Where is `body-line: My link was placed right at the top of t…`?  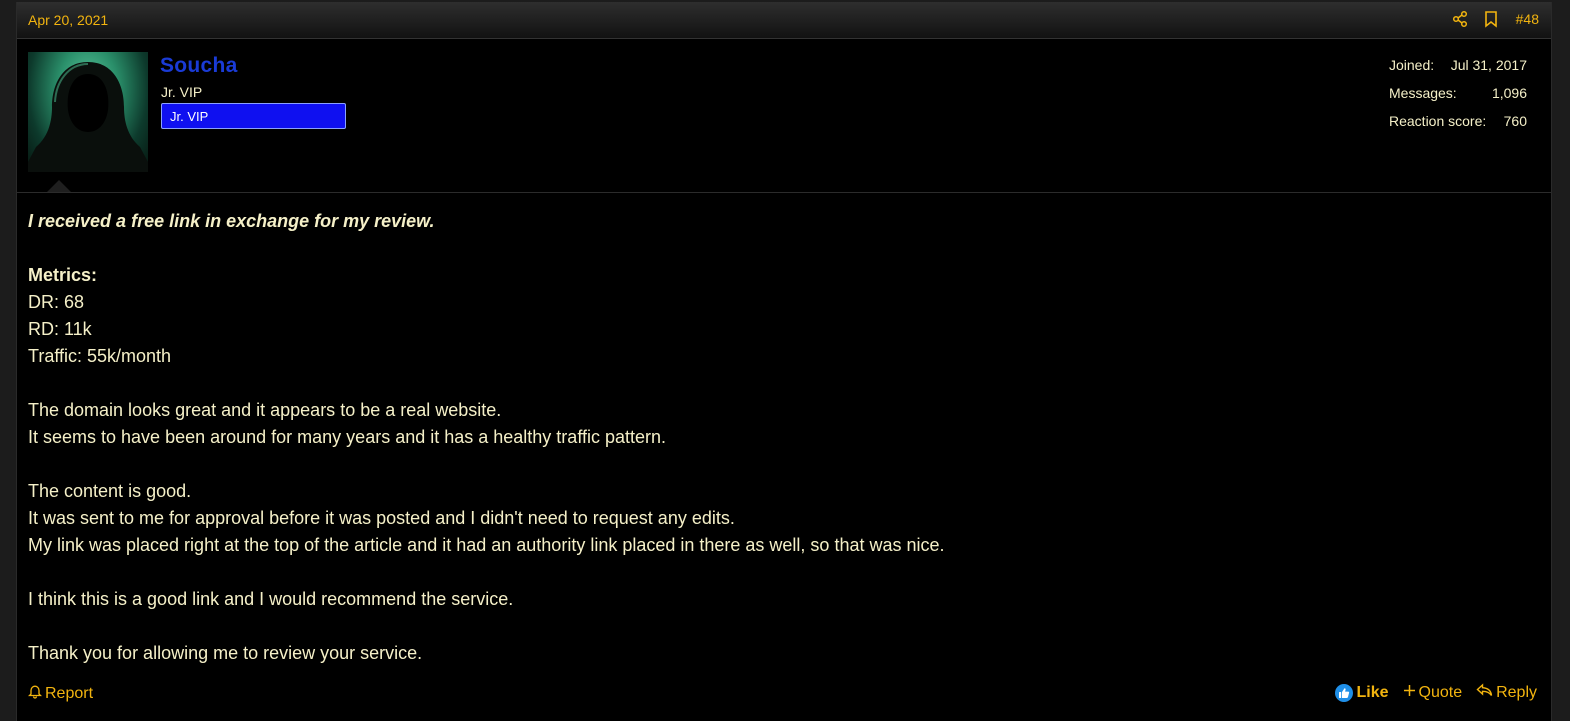
body-line: My link was placed right at the top of t… is located at coordinates (486, 545).